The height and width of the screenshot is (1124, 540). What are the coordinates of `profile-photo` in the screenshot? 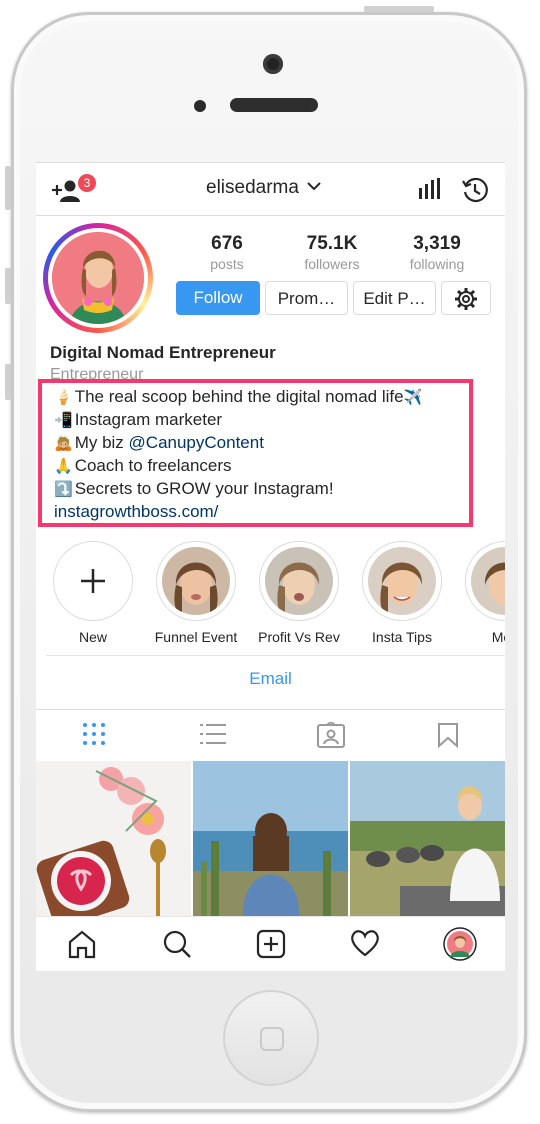 It's located at (98, 278).